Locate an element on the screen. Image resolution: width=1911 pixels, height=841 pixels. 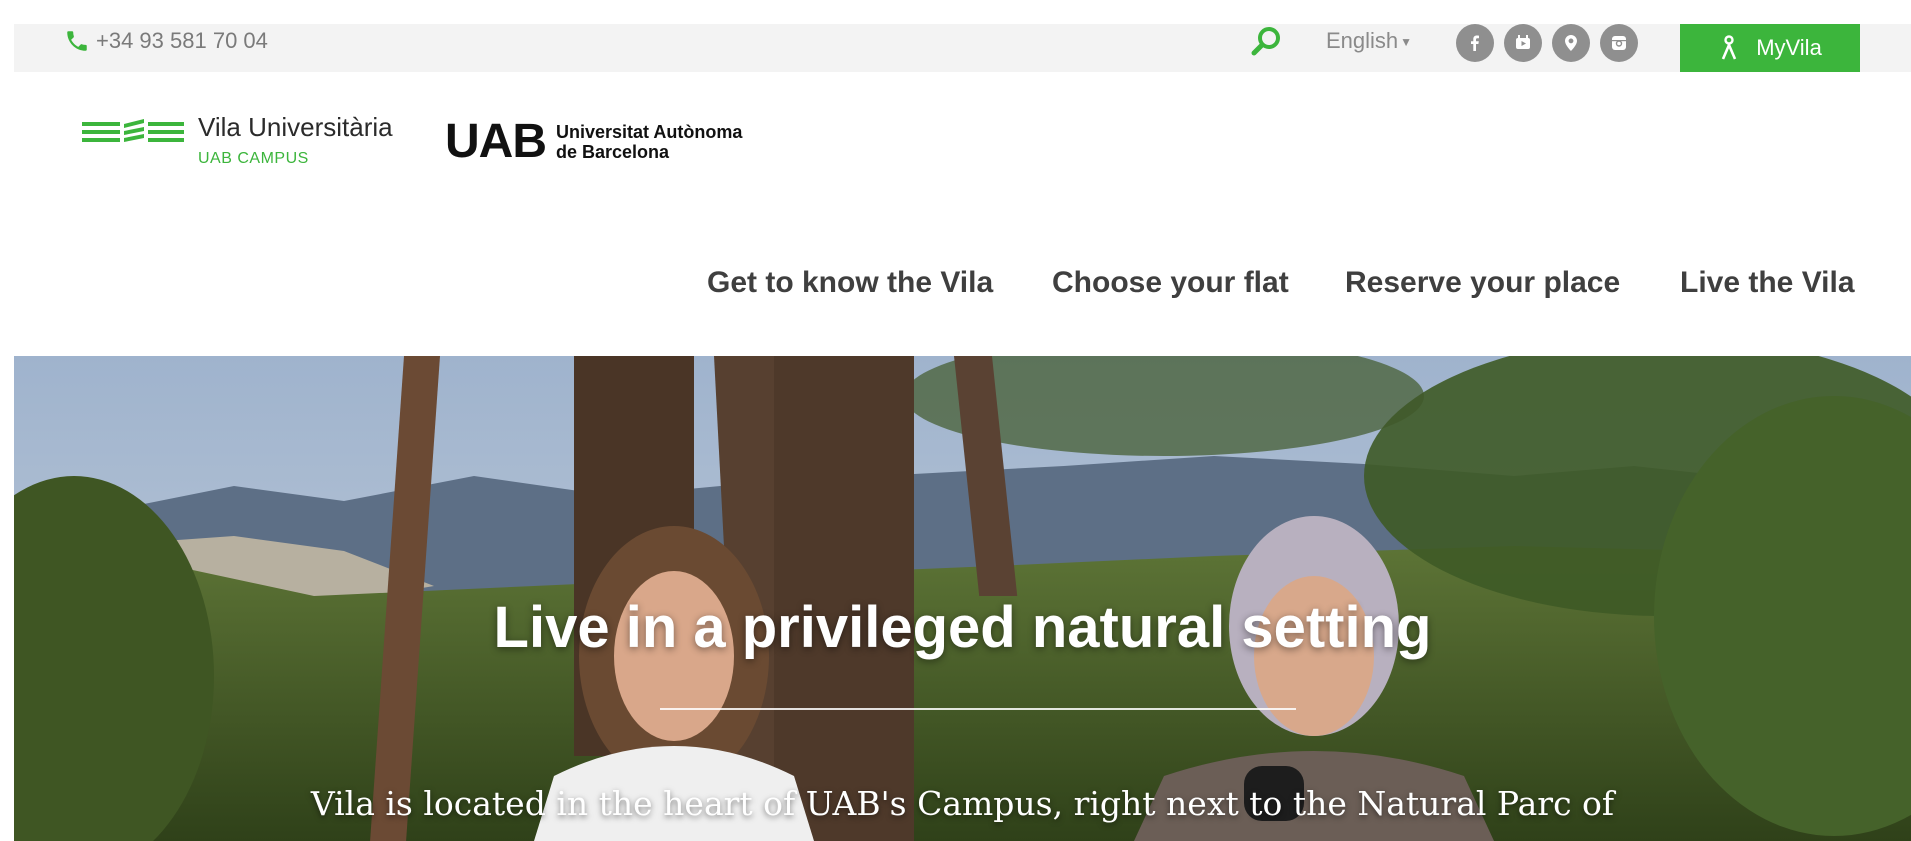
language-label: English is located at coordinates (1362, 40).